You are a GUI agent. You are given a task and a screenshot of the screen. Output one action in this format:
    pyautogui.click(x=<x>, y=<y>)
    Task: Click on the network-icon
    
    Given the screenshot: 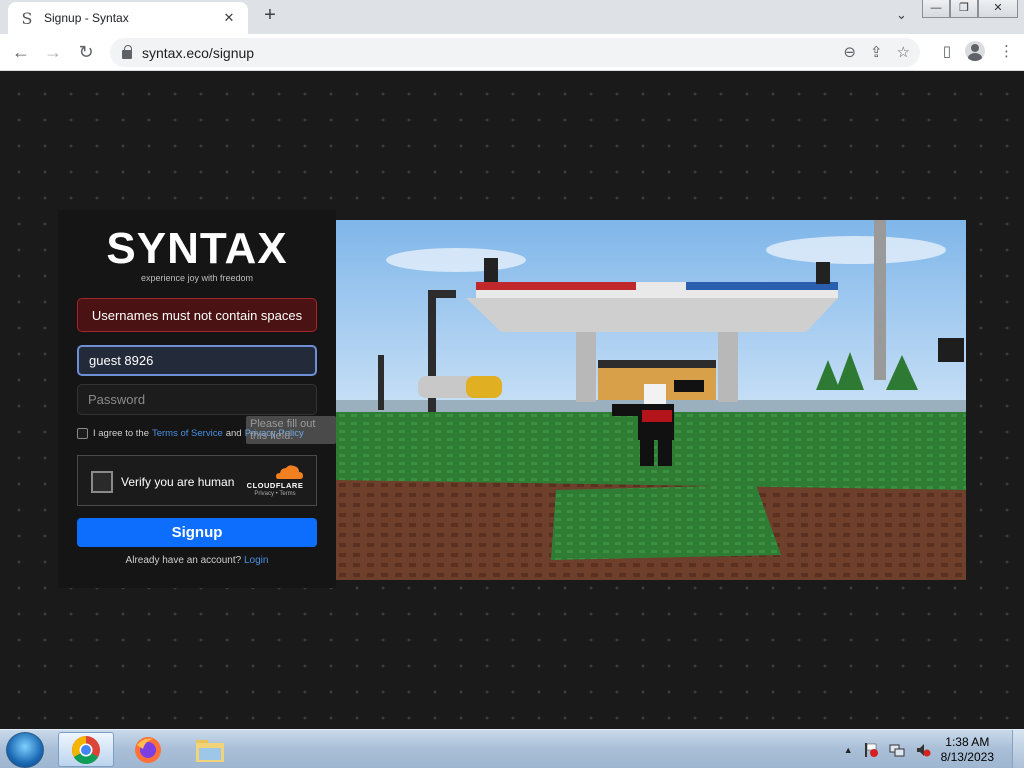 What is the action you would take?
    pyautogui.click(x=897, y=750)
    